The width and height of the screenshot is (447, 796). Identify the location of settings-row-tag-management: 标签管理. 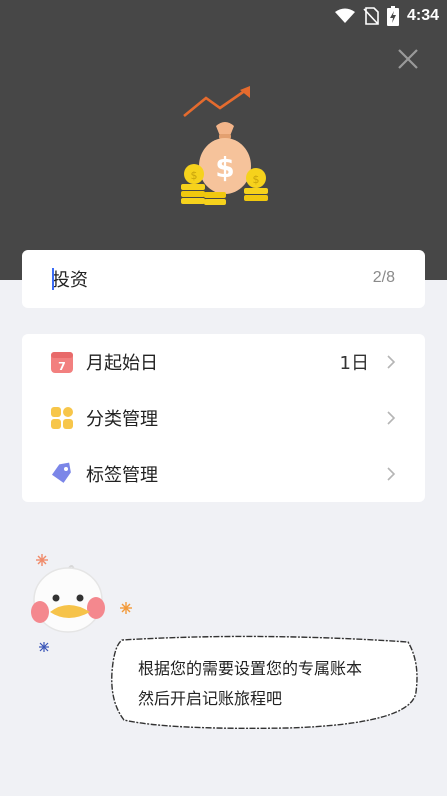
(223, 474).